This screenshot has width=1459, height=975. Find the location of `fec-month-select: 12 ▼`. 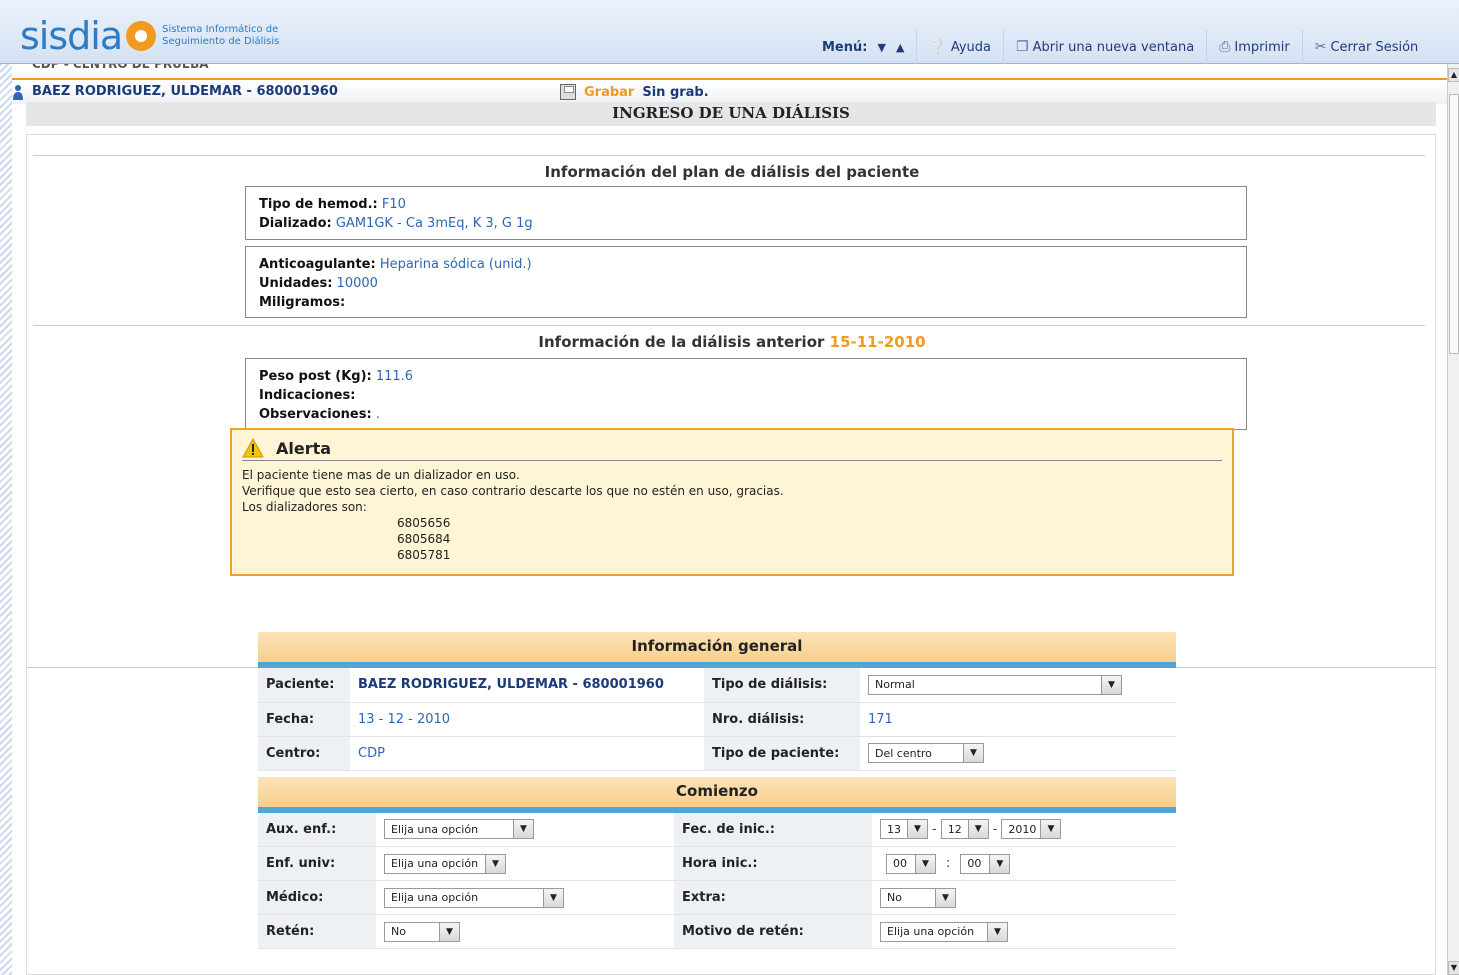

fec-month-select: 12 ▼ is located at coordinates (964, 829).